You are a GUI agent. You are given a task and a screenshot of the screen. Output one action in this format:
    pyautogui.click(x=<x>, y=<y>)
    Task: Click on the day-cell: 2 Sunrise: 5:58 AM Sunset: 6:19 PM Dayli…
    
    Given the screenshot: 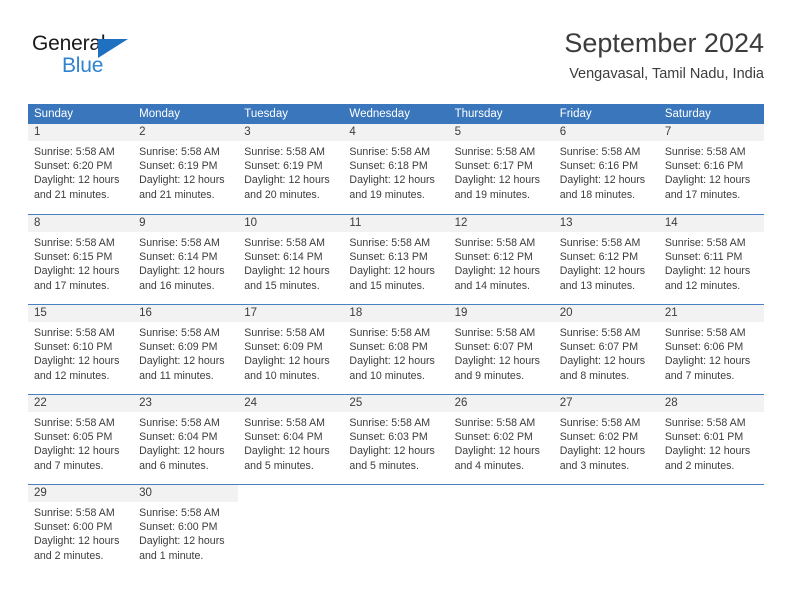 What is the action you would take?
    pyautogui.click(x=186, y=169)
    